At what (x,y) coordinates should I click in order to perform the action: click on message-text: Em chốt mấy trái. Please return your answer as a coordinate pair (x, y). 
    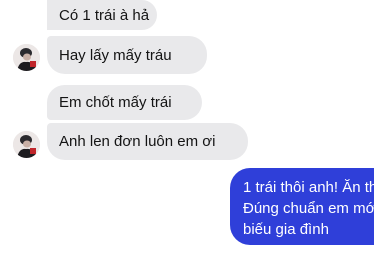
    Looking at the image, I should click on (115, 102).